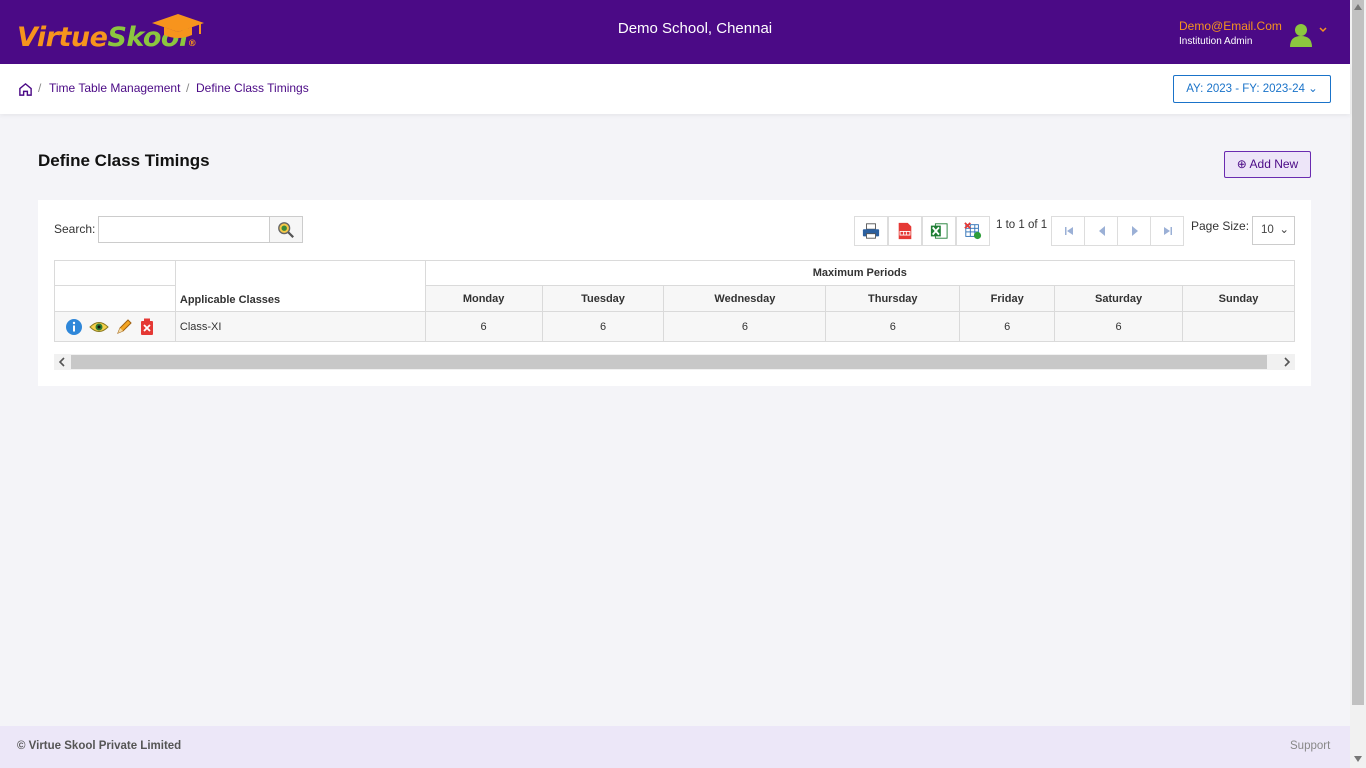  I want to click on pdf-icon, so click(905, 231).